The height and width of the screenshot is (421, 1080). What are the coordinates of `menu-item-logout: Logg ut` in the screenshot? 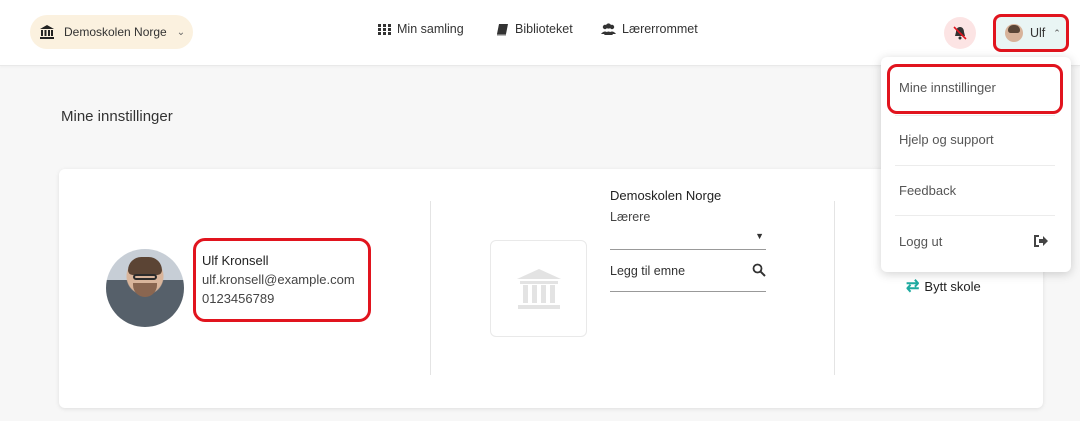 It's located at (920, 241).